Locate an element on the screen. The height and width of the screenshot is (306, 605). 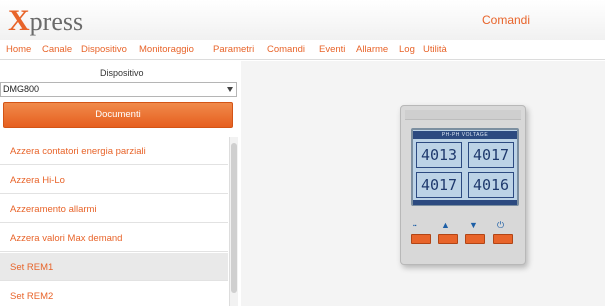
command-list-scrollbar is located at coordinates (233, 221).